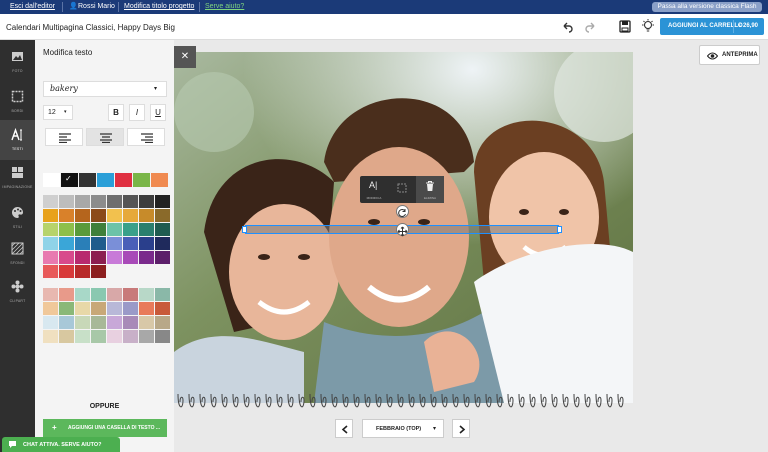 The image size is (768, 452). I want to click on align-center-button, so click(105, 137).